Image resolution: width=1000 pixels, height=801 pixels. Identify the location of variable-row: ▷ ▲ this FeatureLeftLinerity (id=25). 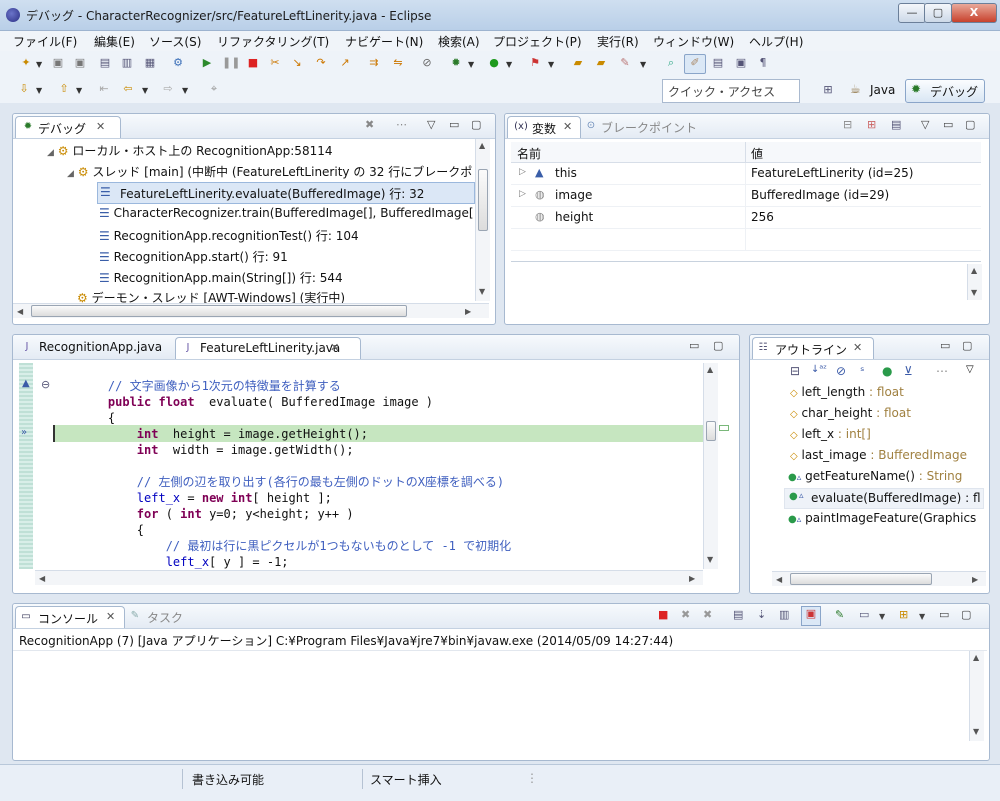
(746, 174).